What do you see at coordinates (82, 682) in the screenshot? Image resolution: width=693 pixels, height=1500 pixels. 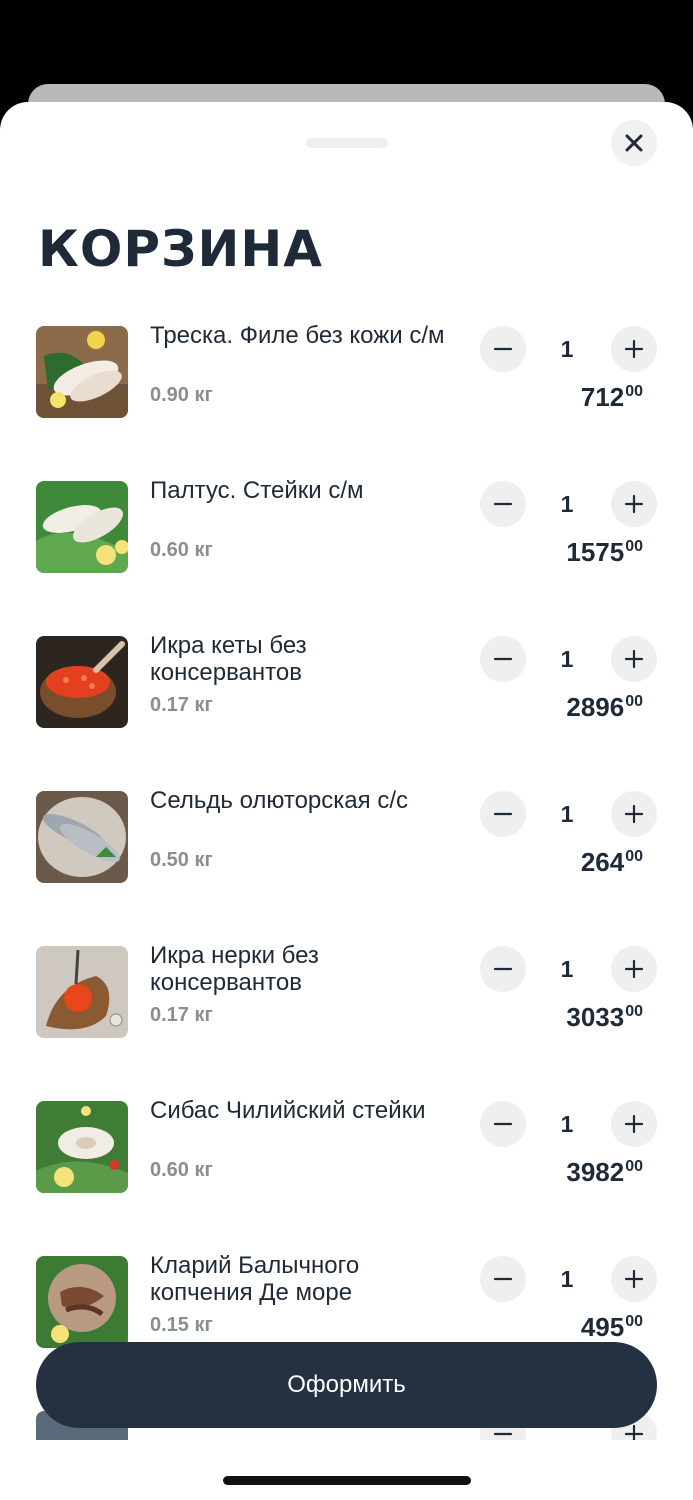 I see `chum-caviar-icon` at bounding box center [82, 682].